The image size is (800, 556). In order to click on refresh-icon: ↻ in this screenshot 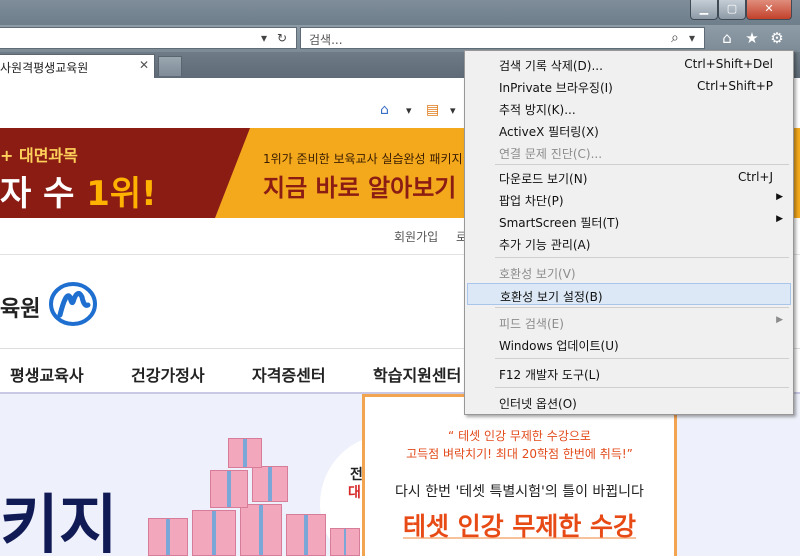, I will do `click(282, 38)`.